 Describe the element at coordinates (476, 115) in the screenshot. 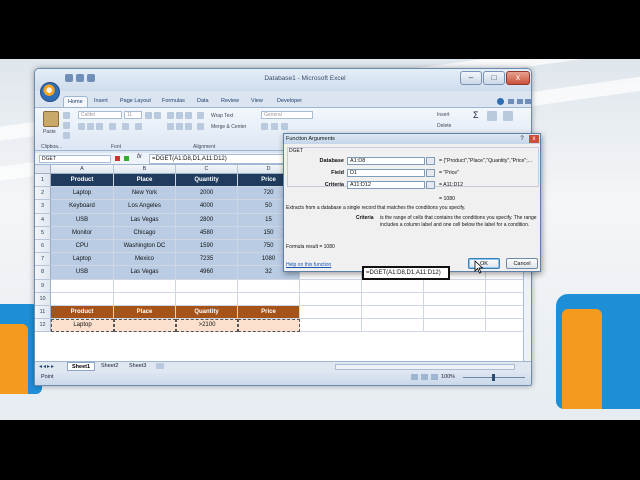

I see `autosum-icon: Σ` at that location.